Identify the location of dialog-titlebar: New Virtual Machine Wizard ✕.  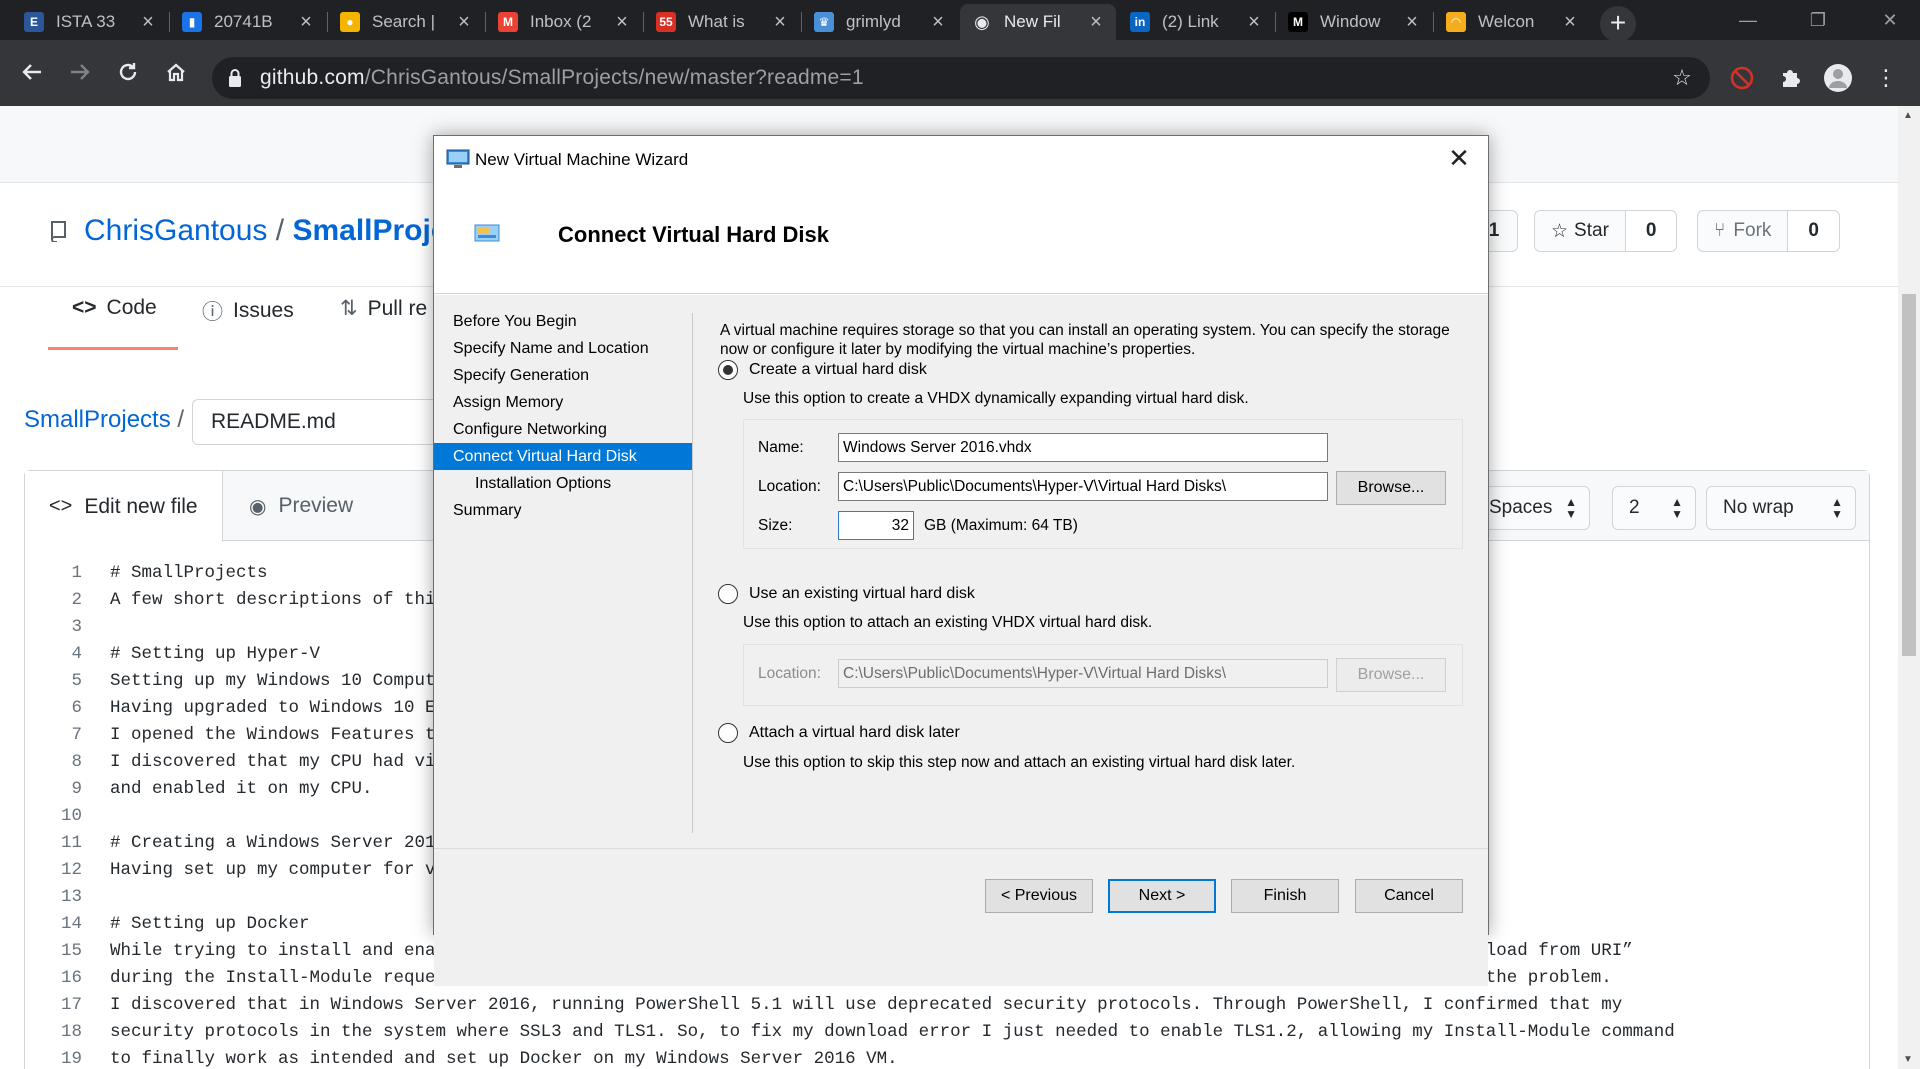
(961, 159).